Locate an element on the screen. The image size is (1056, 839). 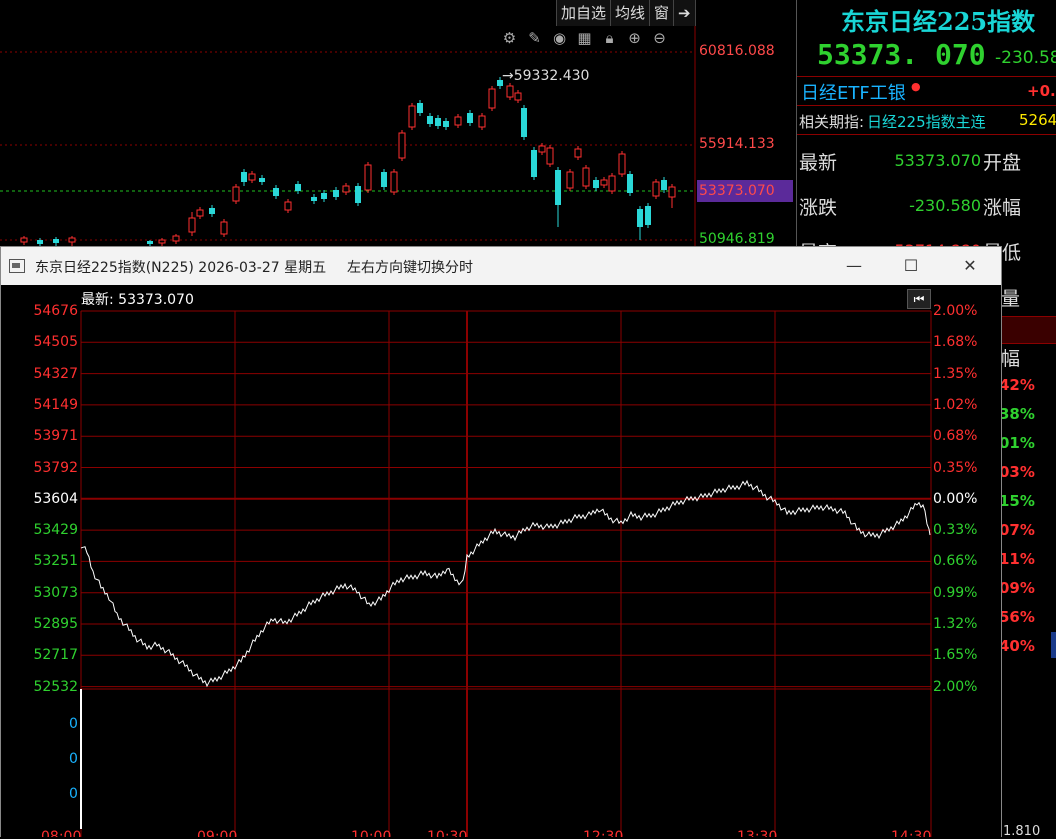
eye-icon: ◉ is located at coordinates (559, 38).